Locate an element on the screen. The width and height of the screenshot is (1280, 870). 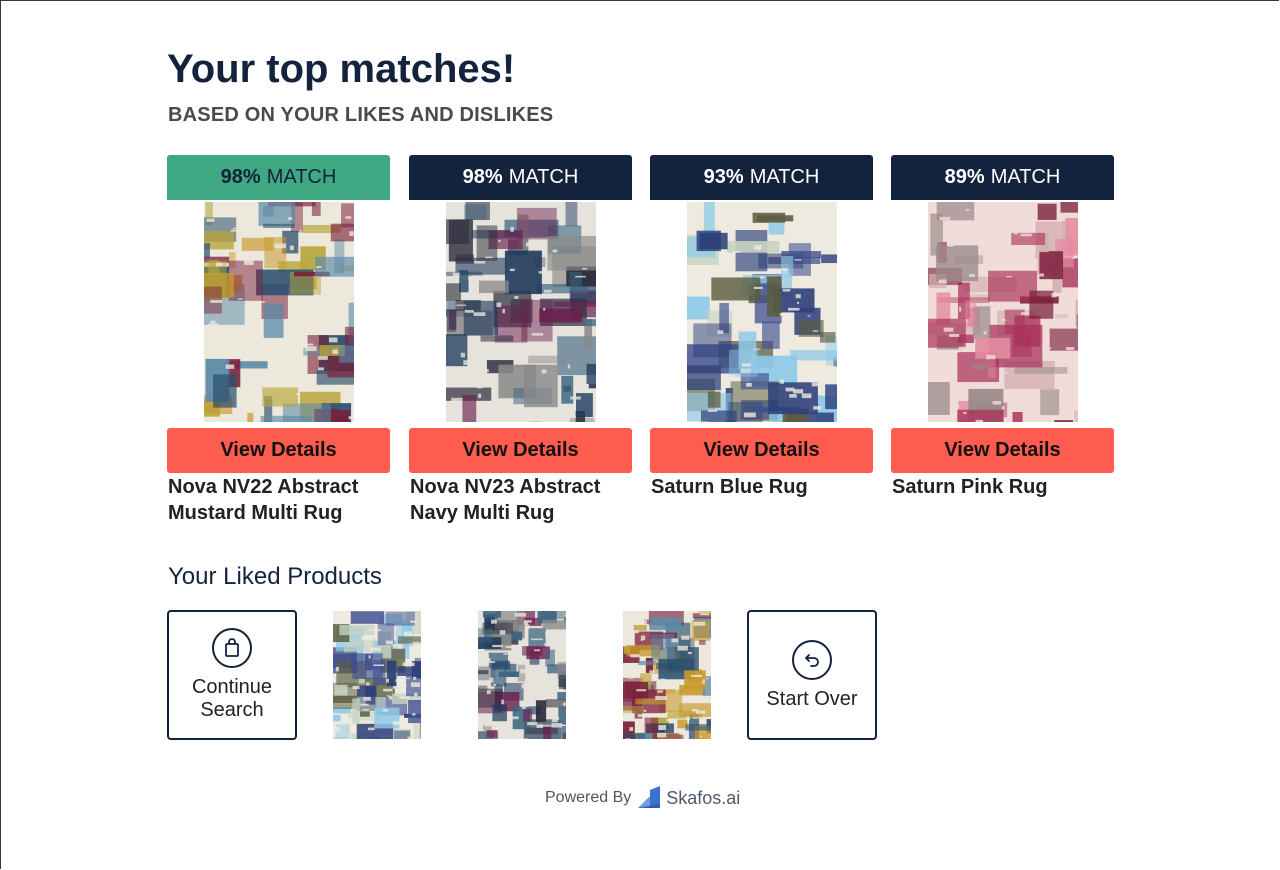
match-card: 89% MATCH View Details Saturn Pink Rug is located at coordinates (1002, 327).